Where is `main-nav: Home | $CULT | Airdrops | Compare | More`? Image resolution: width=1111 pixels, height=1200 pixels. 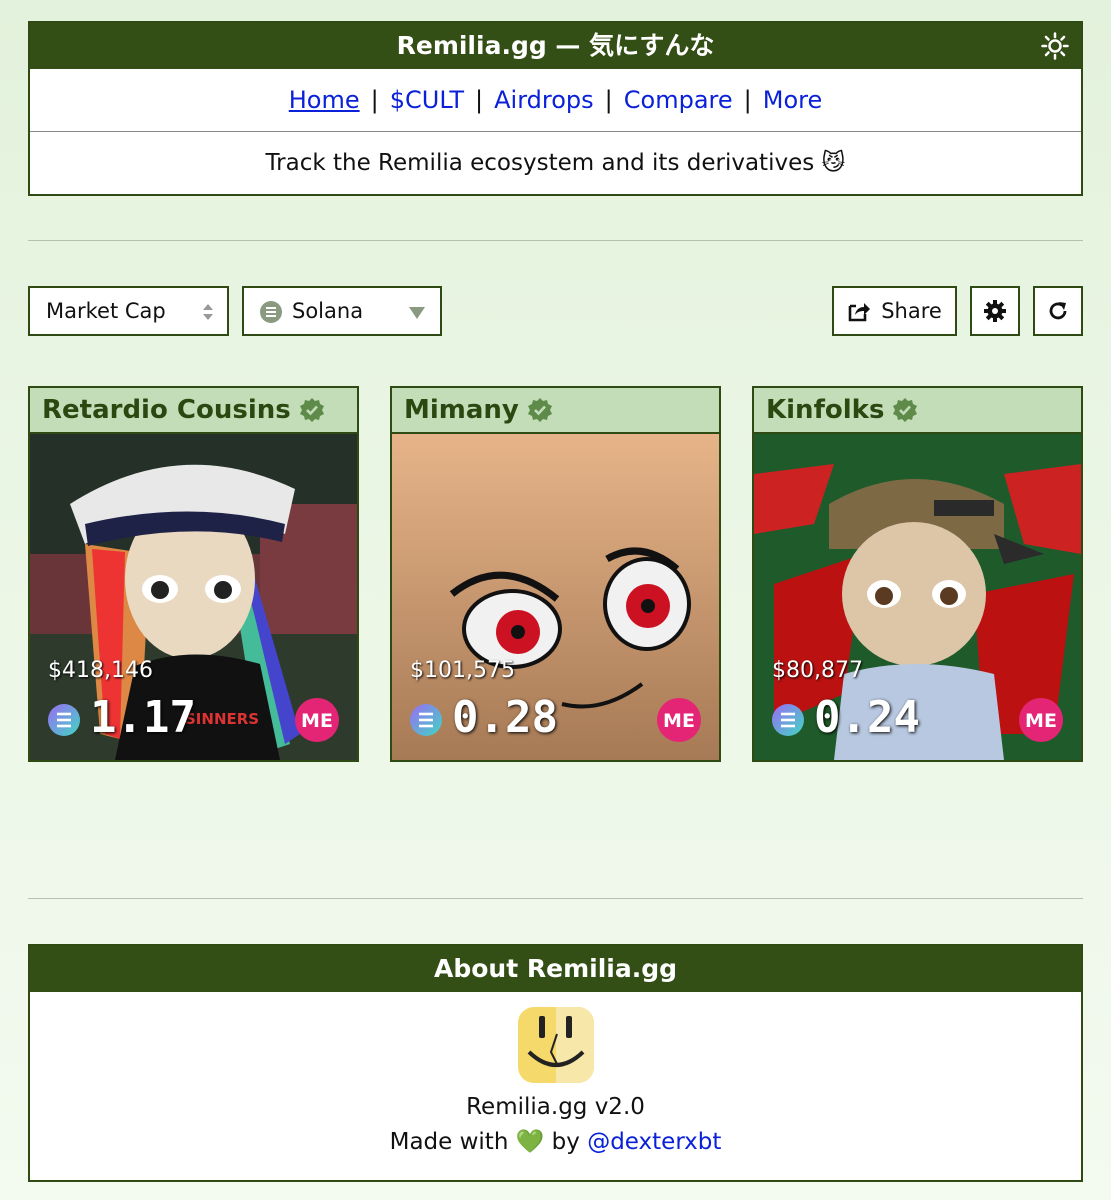 main-nav: Home | $CULT | Airdrops | Compare | More is located at coordinates (555, 100).